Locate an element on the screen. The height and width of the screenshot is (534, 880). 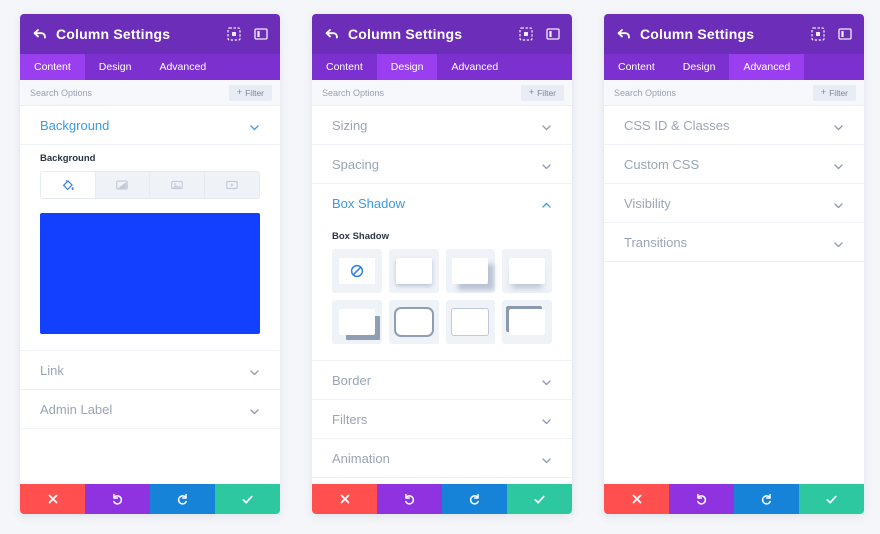
background-gradient-icon is located at coordinates (122, 185).